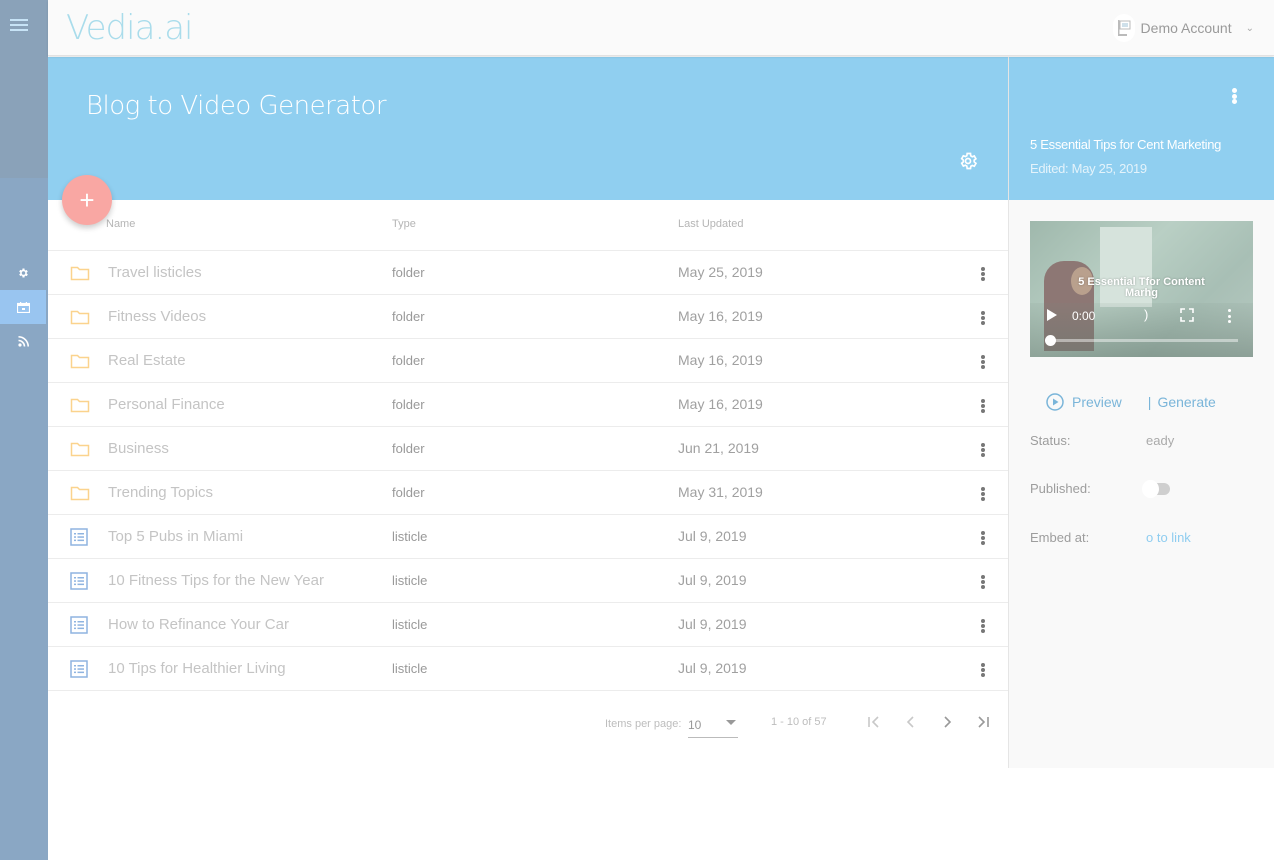 The height and width of the screenshot is (860, 1274). I want to click on row-updated: Jun 21, 2019, so click(718, 448).